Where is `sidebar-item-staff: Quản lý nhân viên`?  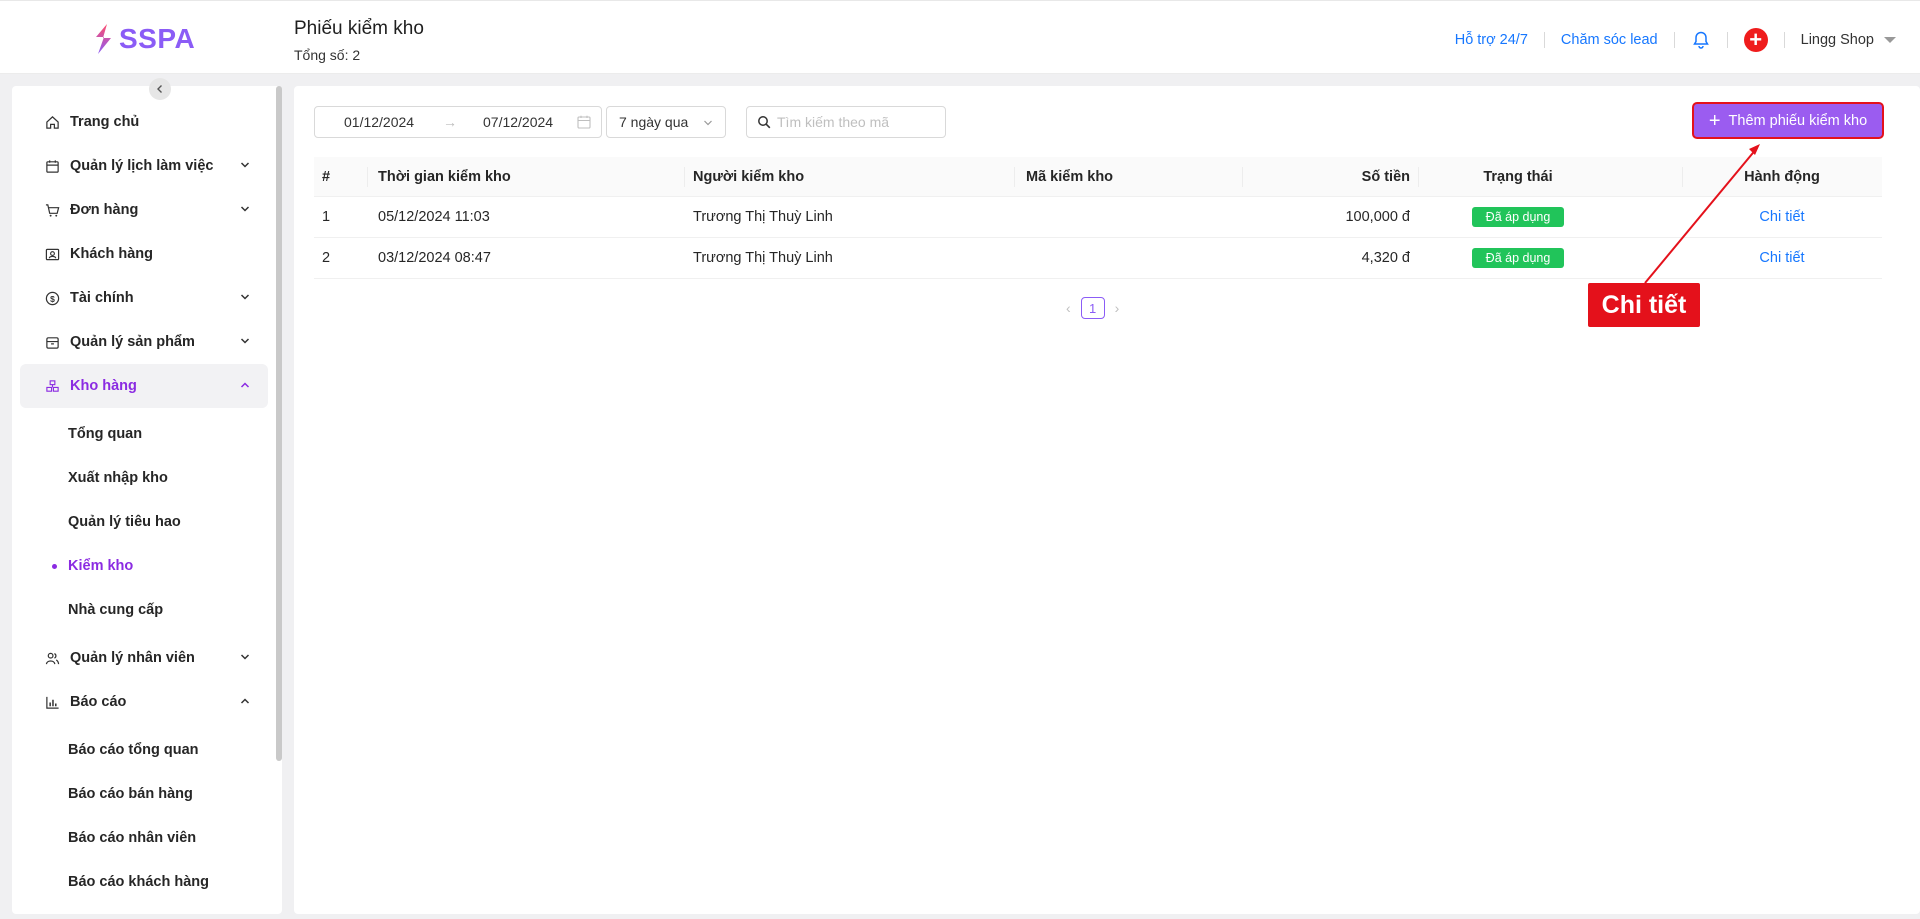 sidebar-item-staff: Quản lý nhân viên is located at coordinates (144, 658).